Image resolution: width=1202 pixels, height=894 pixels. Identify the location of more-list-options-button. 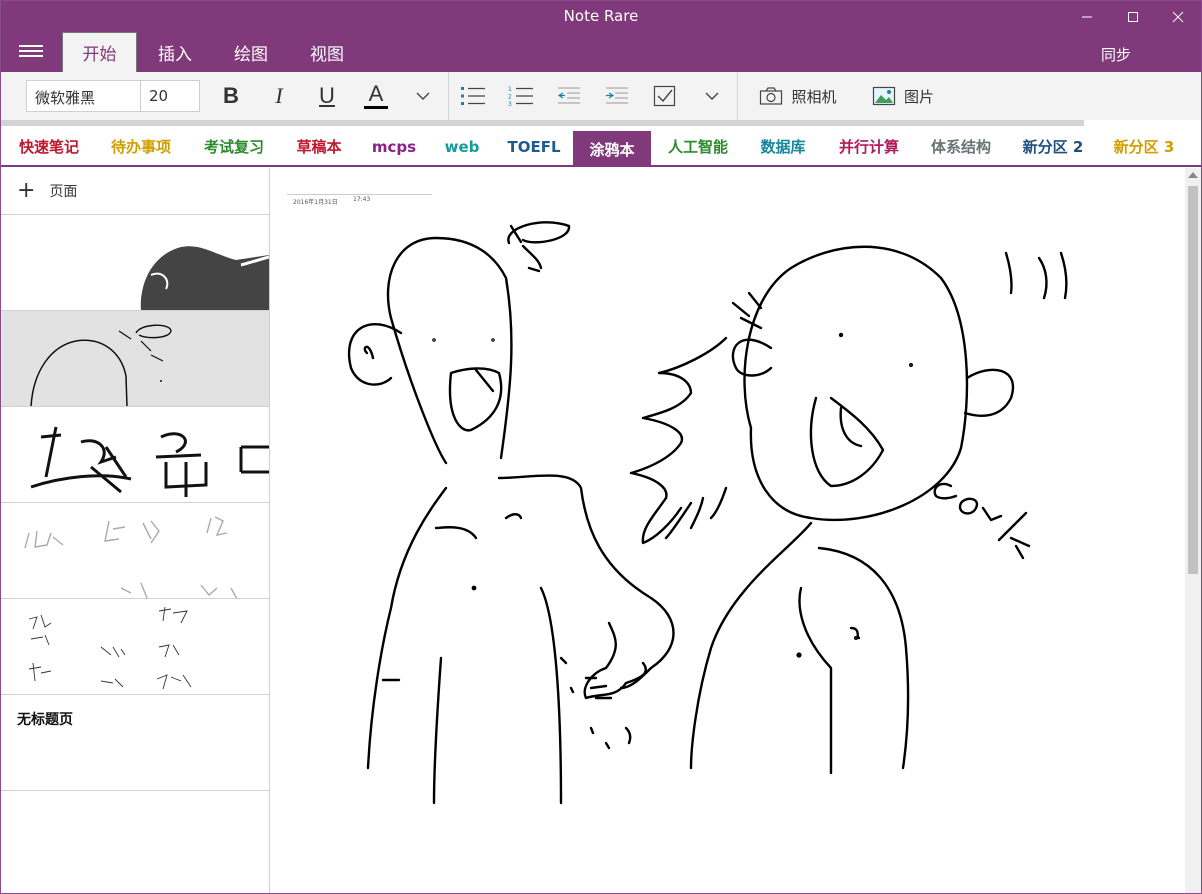
(712, 96).